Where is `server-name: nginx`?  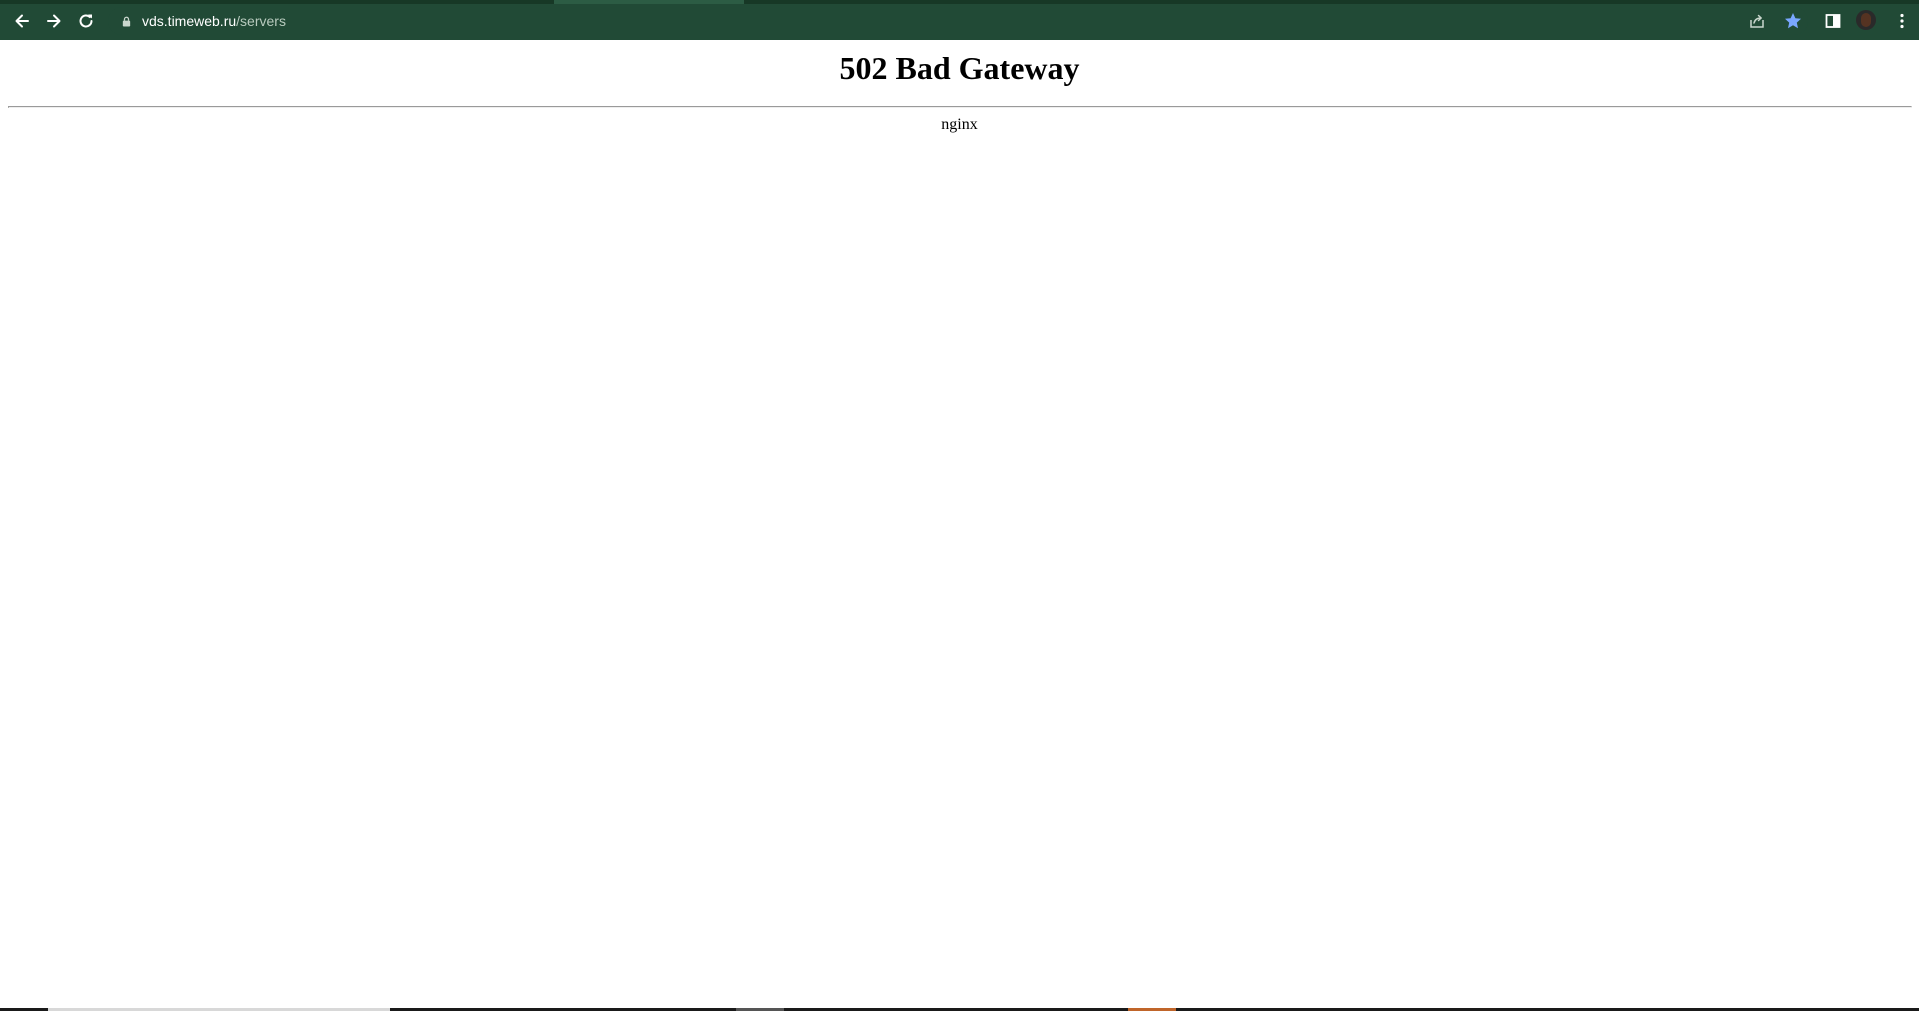
server-name: nginx is located at coordinates (959, 124).